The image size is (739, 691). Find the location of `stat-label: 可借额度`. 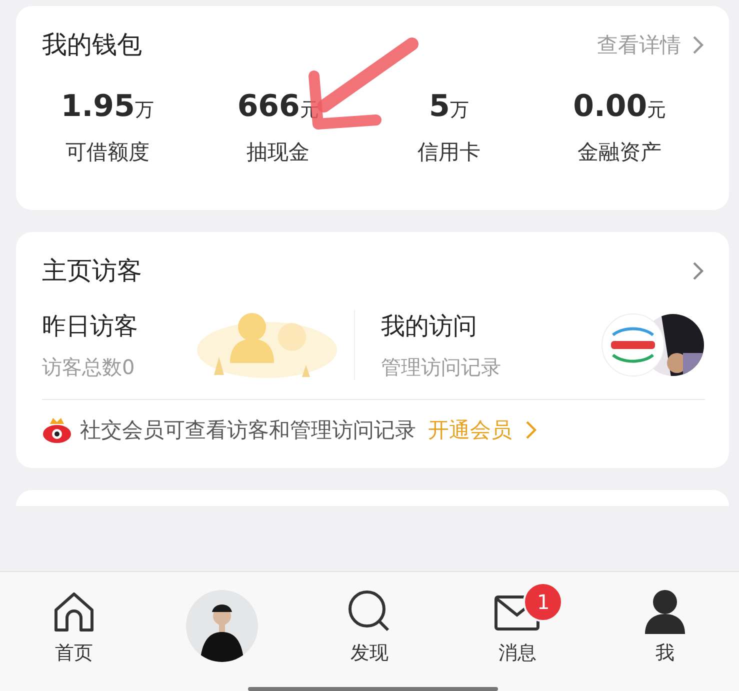

stat-label: 可借额度 is located at coordinates (107, 152).